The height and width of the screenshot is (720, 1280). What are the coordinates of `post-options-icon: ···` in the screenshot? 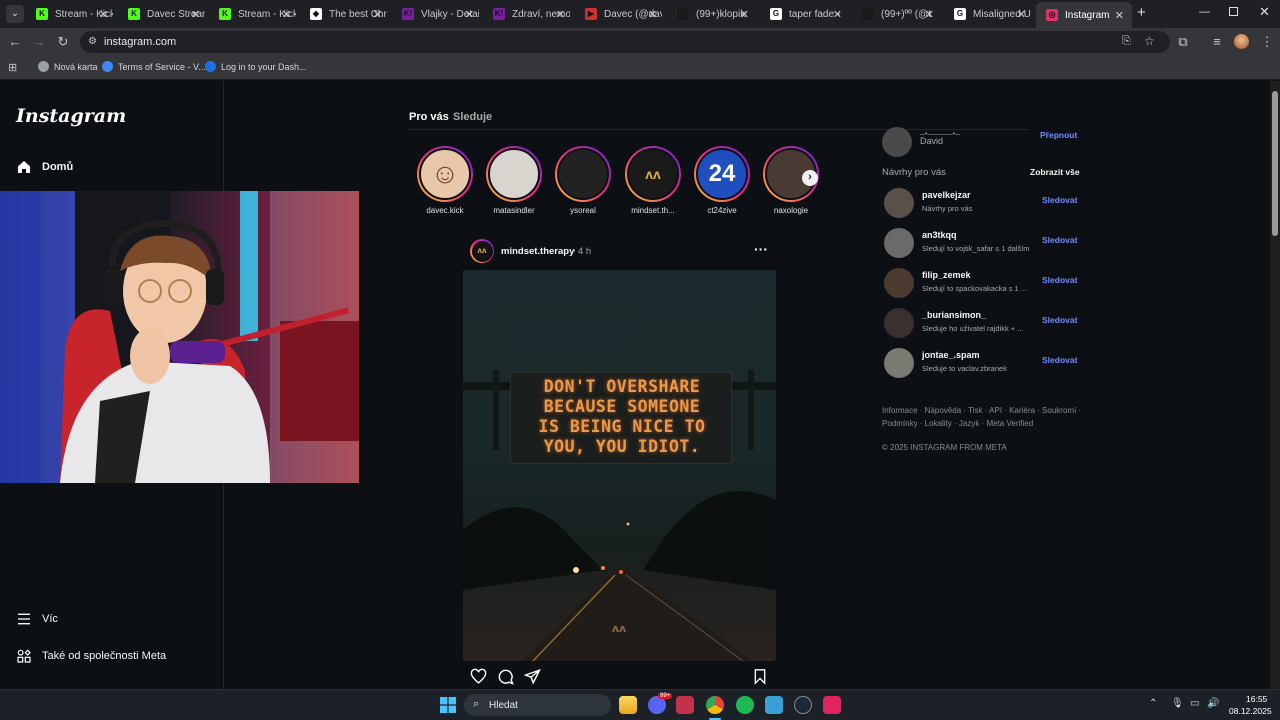 It's located at (761, 249).